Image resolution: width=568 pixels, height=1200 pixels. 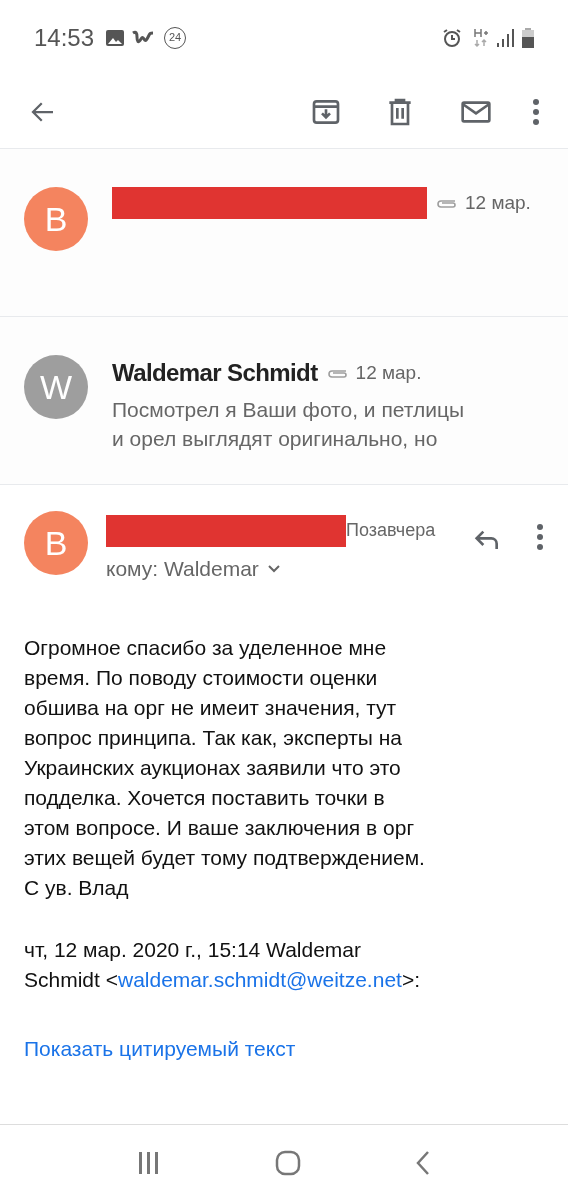 What do you see at coordinates (481, 37) in the screenshot?
I see `mobile-data-icon` at bounding box center [481, 37].